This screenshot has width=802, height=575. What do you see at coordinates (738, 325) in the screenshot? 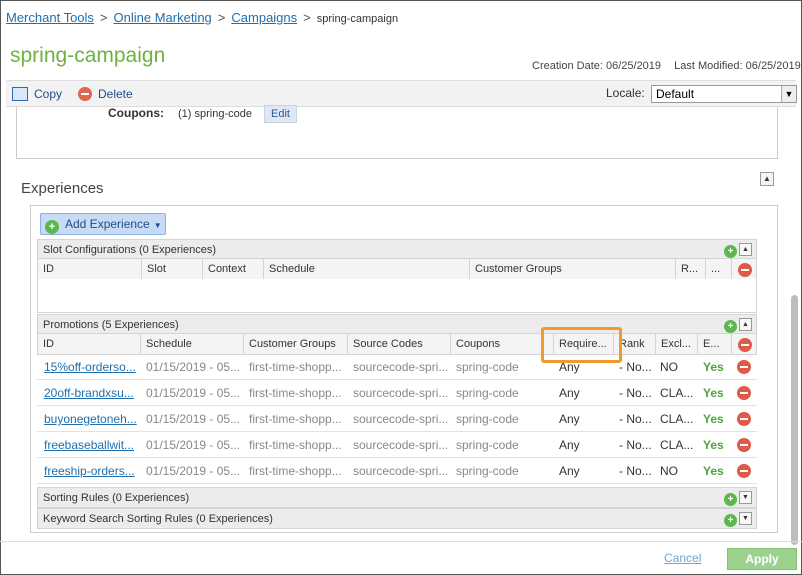
I see `promotions-controls: + ▲` at bounding box center [738, 325].